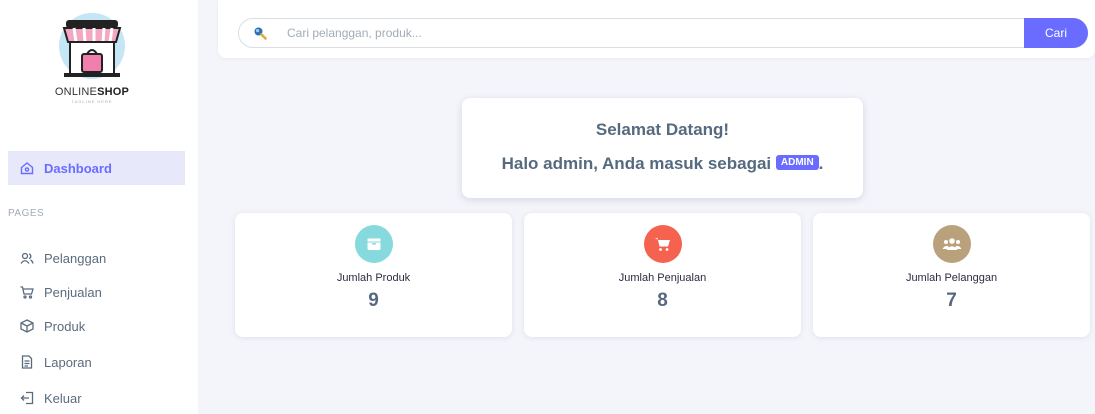  Describe the element at coordinates (75, 258) in the screenshot. I see `sidebar-item-label: Pelanggan` at that location.